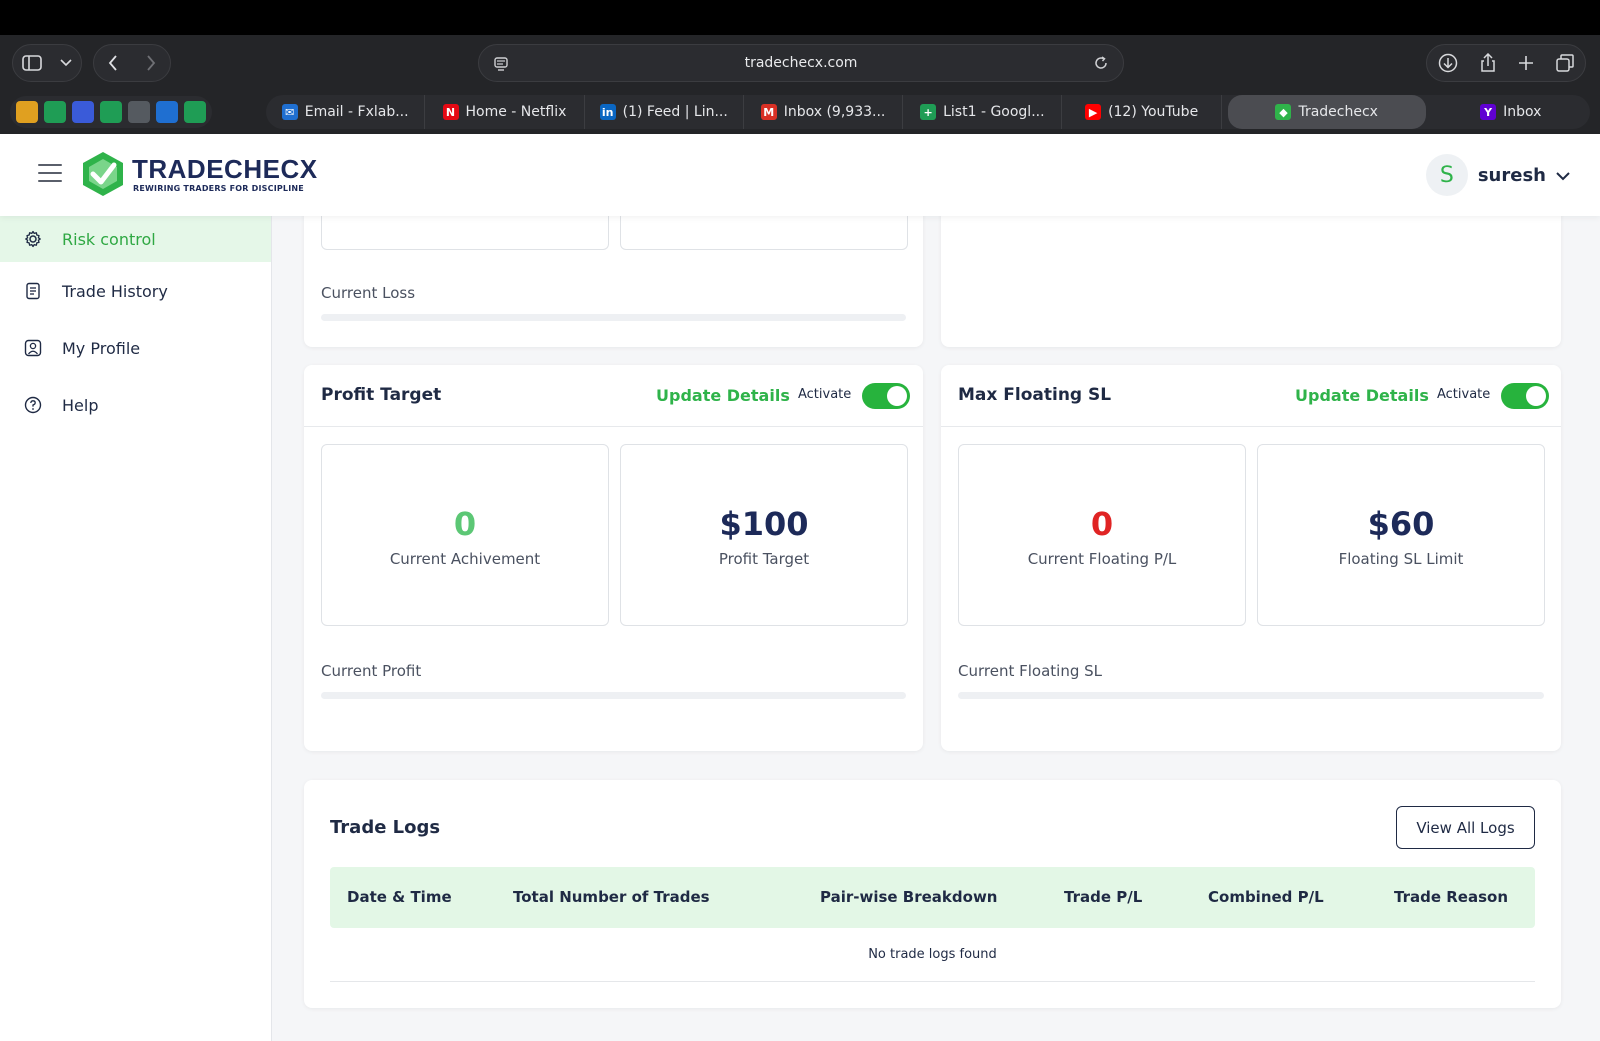  Describe the element at coordinates (1101, 65) in the screenshot. I see `reload-icon` at that location.